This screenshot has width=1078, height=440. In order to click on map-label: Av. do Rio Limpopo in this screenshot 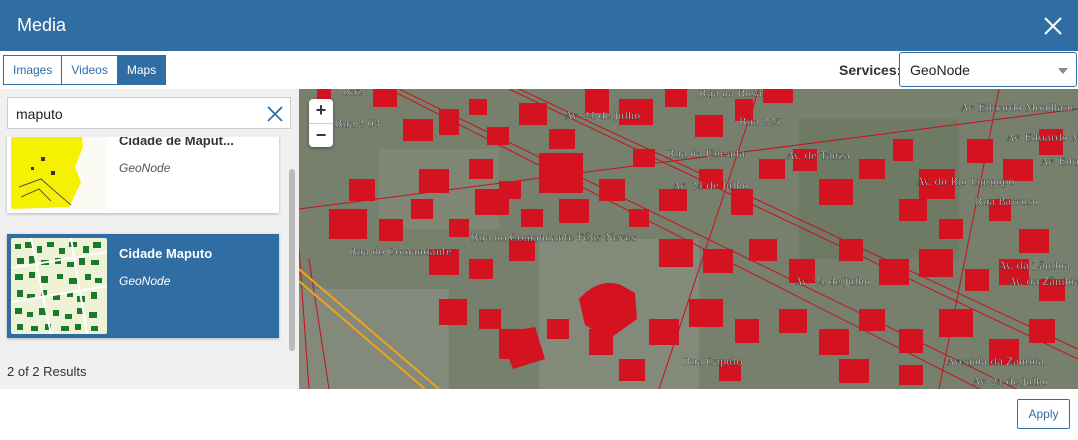, I will do `click(965, 182)`.